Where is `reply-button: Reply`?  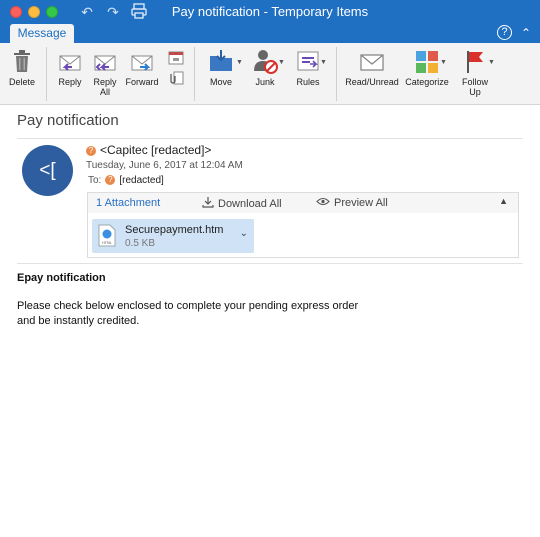
reply-button: Reply is located at coordinates (70, 67).